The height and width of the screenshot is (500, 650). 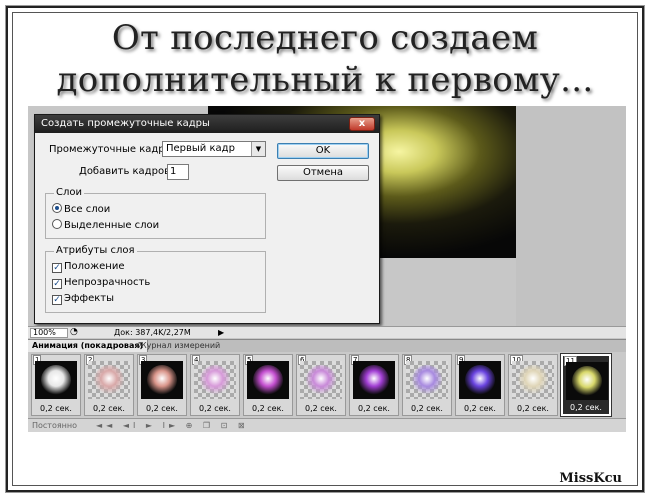 What do you see at coordinates (94, 266) in the screenshot?
I see `checkbox-position-label: Положение` at bounding box center [94, 266].